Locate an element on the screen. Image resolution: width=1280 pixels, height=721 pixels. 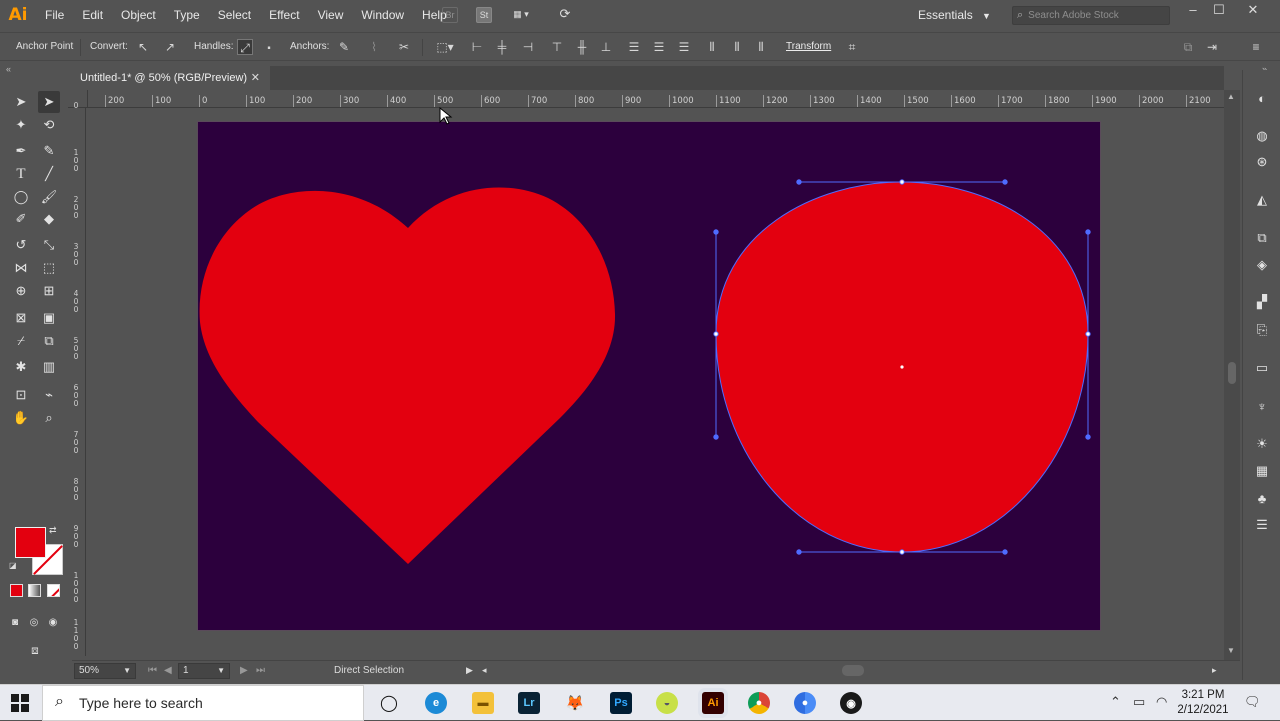
fill-swatch is located at coordinates (30, 542).